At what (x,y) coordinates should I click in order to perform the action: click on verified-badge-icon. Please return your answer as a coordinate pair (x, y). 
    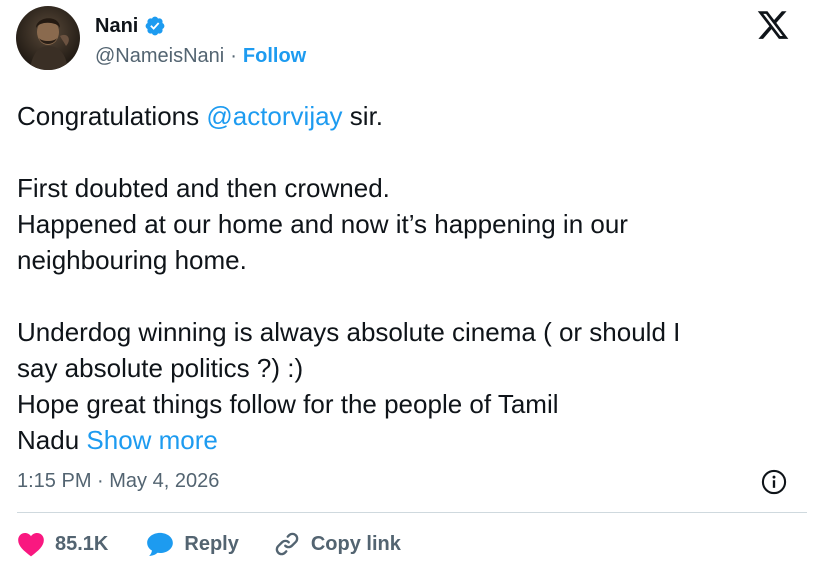
    Looking at the image, I should click on (155, 26).